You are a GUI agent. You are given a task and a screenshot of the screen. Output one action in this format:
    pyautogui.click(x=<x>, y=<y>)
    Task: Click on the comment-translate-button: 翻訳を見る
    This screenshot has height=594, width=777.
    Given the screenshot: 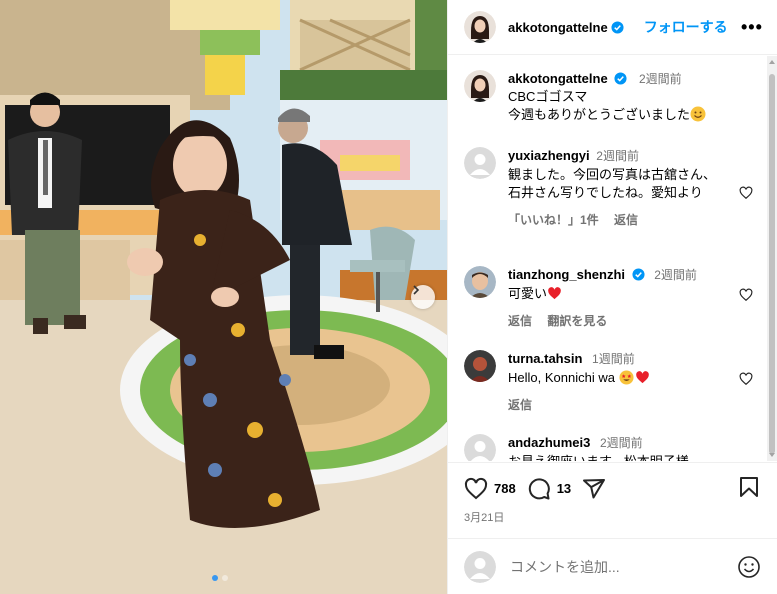 What is the action you would take?
    pyautogui.click(x=577, y=321)
    